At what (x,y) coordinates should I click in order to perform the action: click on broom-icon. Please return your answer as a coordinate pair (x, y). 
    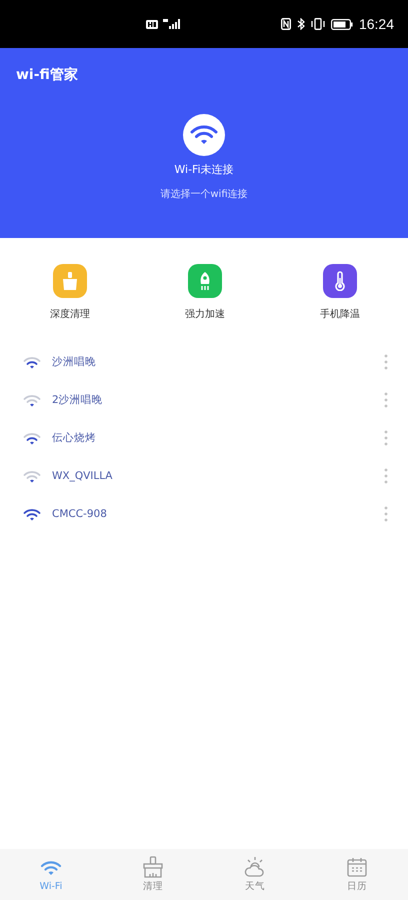
    Looking at the image, I should click on (153, 867).